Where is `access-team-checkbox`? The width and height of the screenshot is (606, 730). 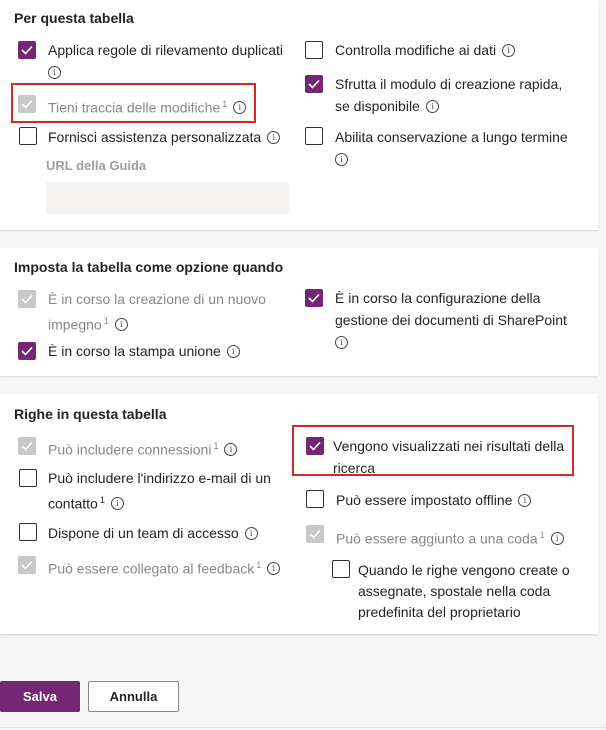 access-team-checkbox is located at coordinates (28, 532).